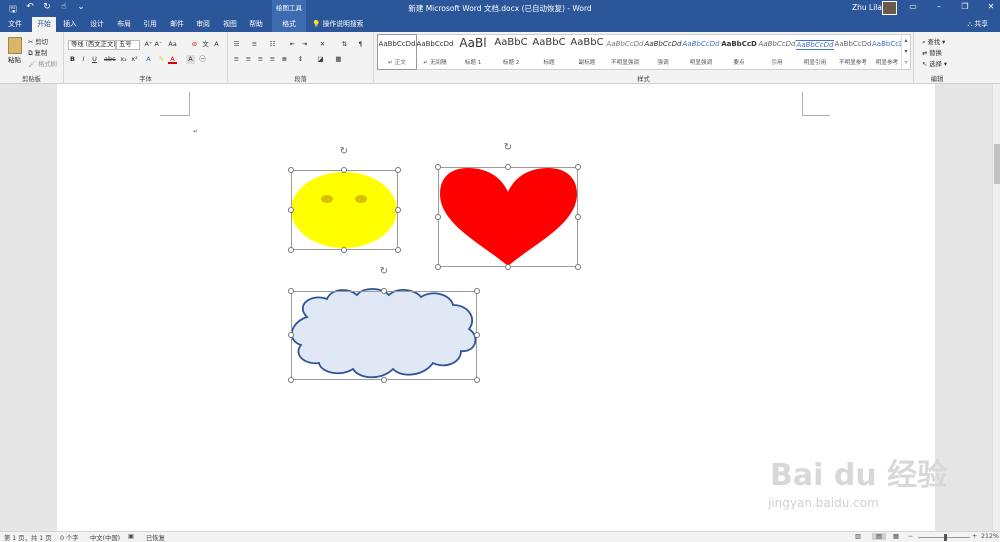  What do you see at coordinates (69, 537) in the screenshot?
I see `word-count: 0 个字` at bounding box center [69, 537].